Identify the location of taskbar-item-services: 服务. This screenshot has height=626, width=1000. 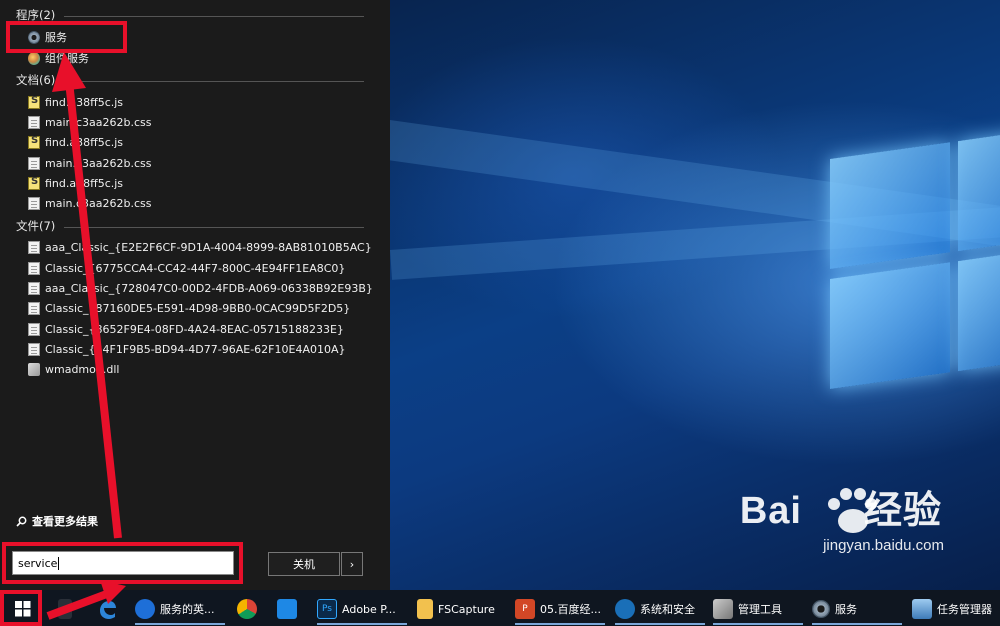
(834, 609).